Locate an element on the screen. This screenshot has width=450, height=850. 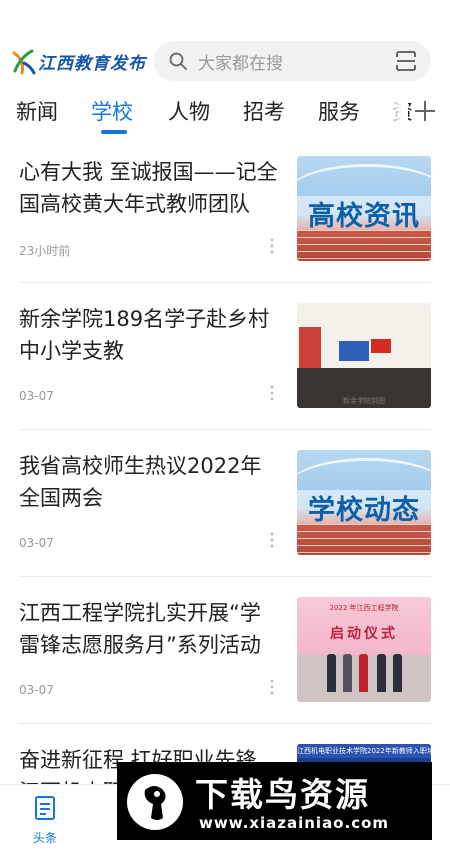
thumbnail-text: 高校资讯 is located at coordinates (364, 216).